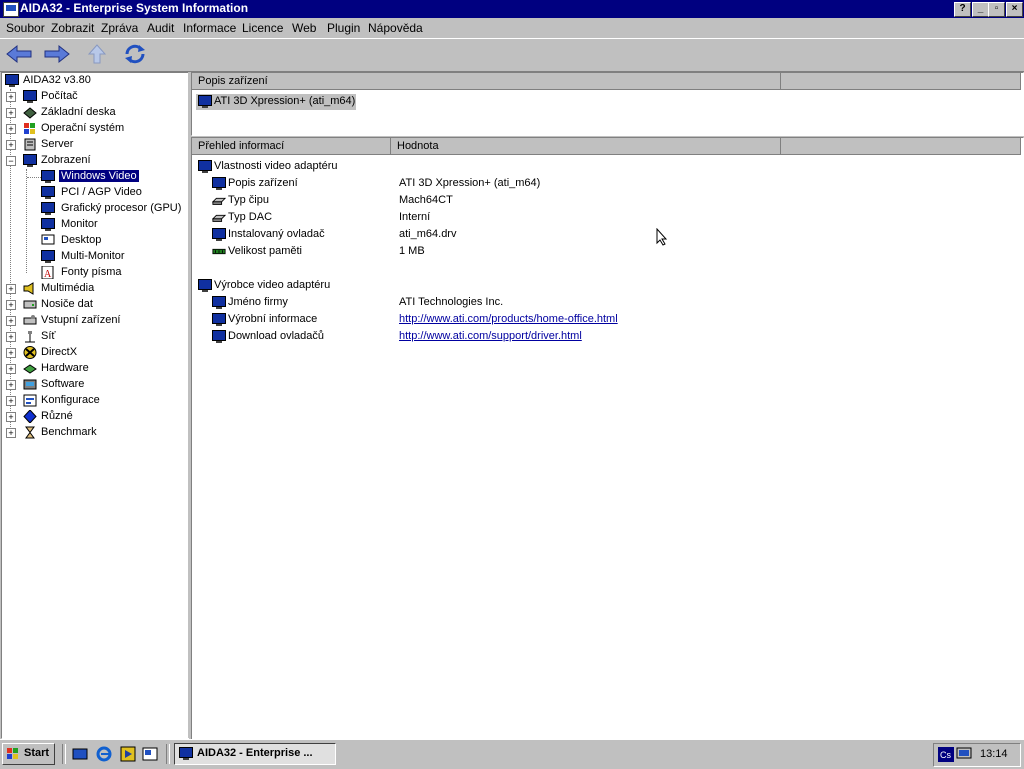  Describe the element at coordinates (276, 102) in the screenshot. I see `device-list-item: ATI 3D Xpression+ (ati_m64)` at that location.